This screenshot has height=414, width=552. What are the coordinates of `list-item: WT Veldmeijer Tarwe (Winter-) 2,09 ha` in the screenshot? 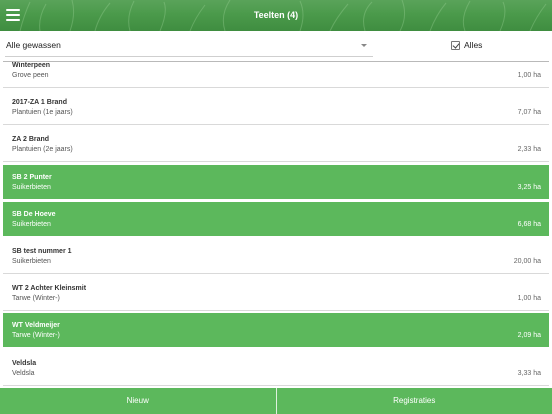 It's located at (276, 331).